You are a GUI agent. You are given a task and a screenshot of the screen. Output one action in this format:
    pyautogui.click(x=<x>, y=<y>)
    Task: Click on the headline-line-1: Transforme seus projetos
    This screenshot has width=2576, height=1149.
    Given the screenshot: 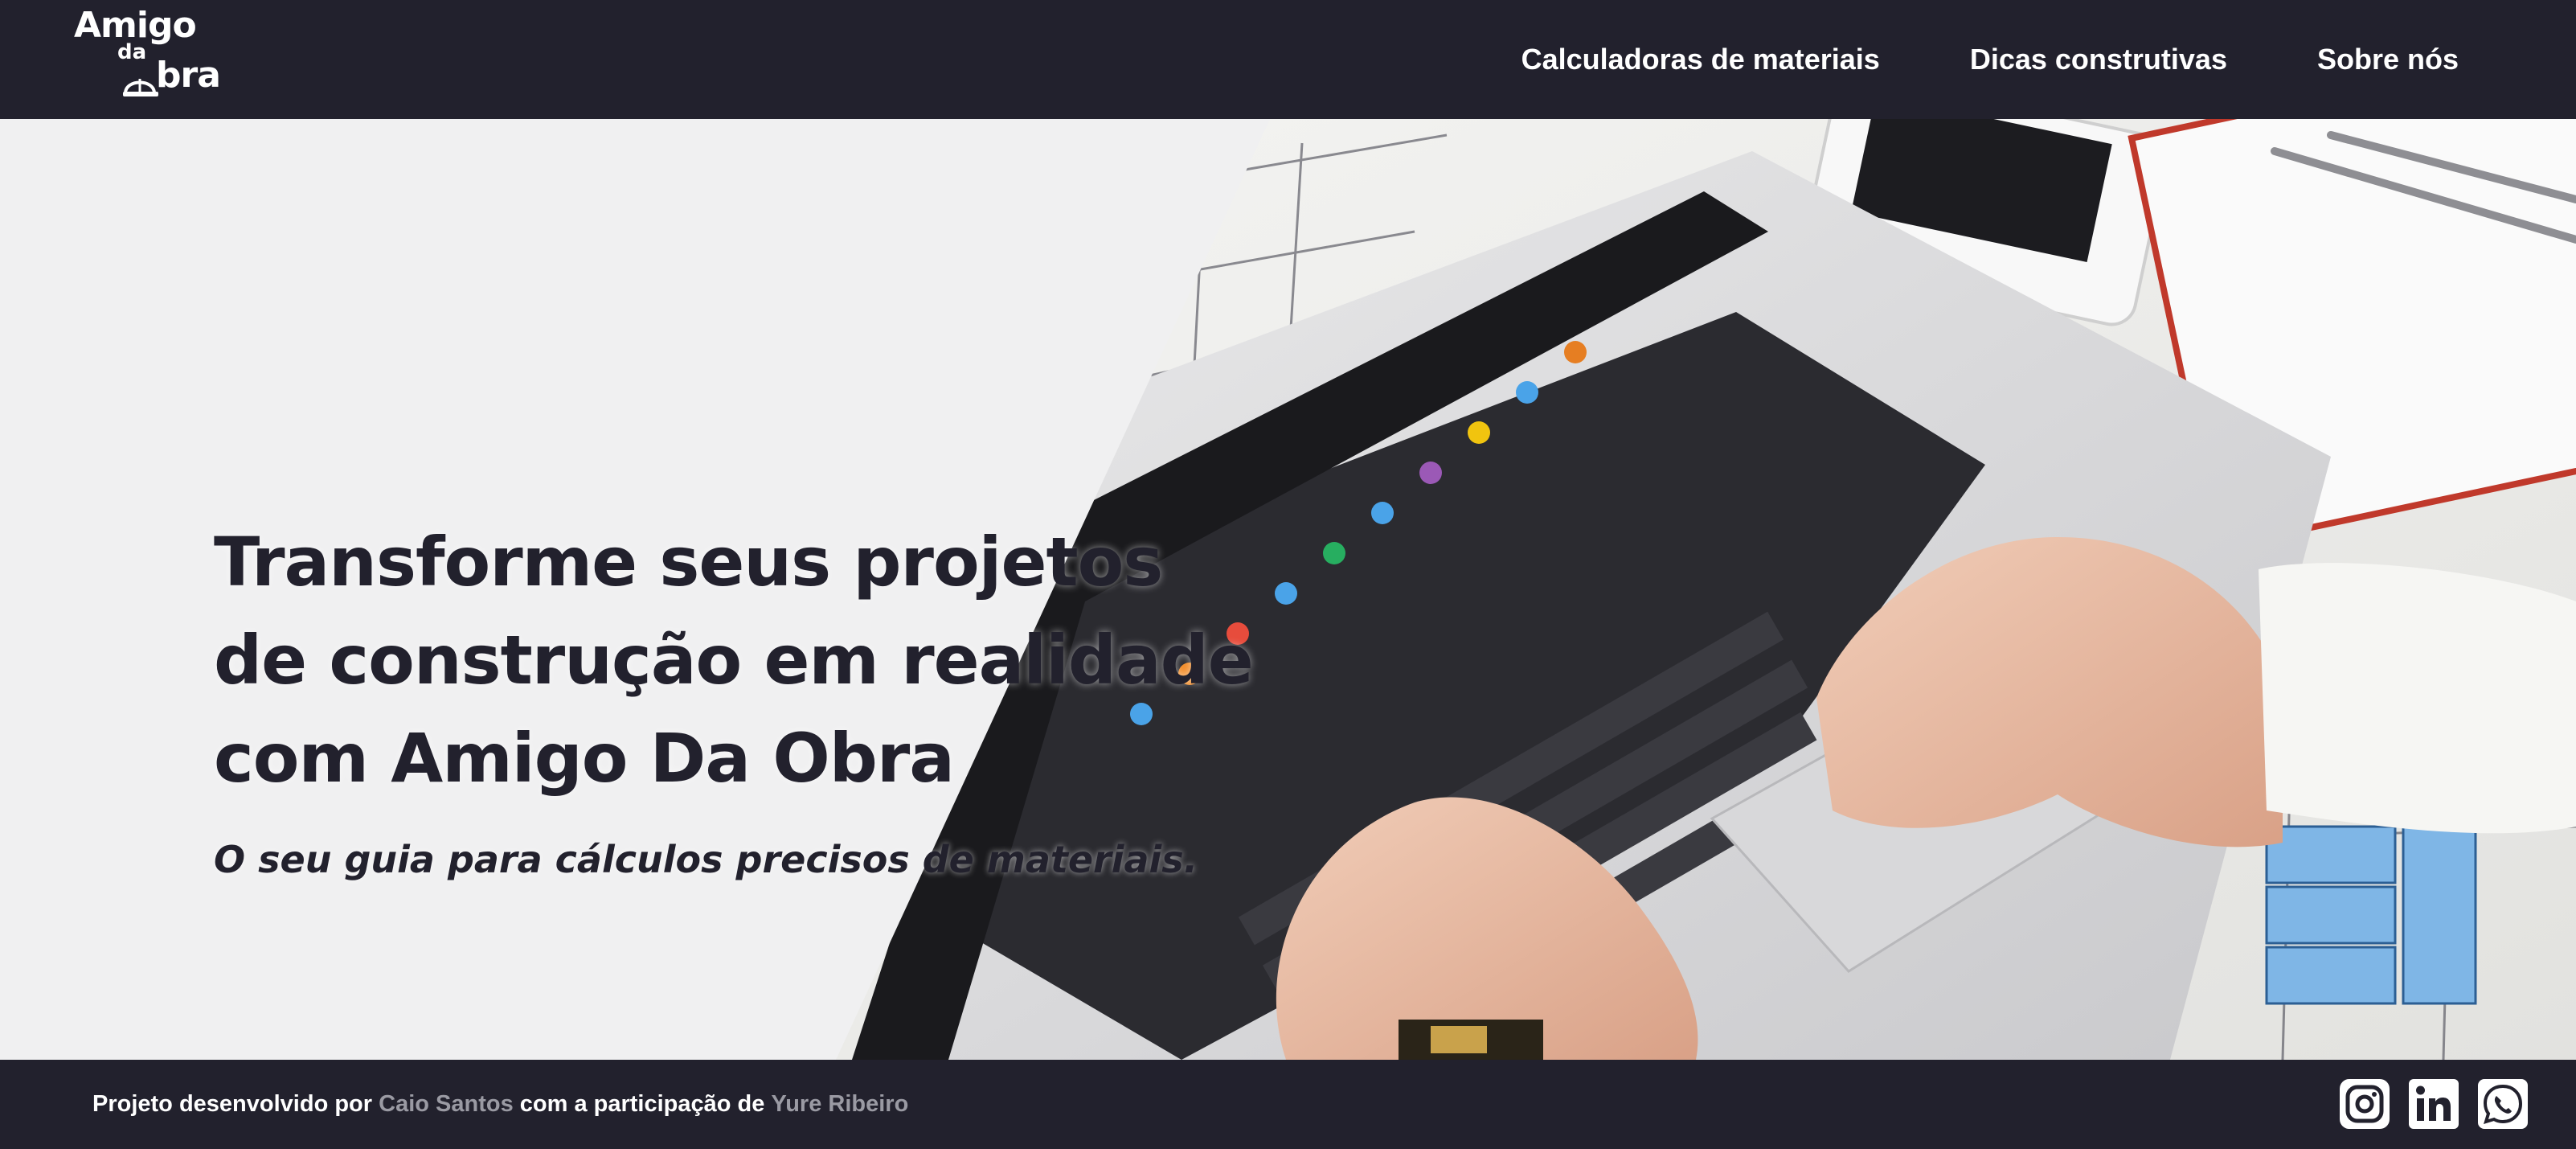 What is the action you would take?
    pyautogui.click(x=688, y=562)
    